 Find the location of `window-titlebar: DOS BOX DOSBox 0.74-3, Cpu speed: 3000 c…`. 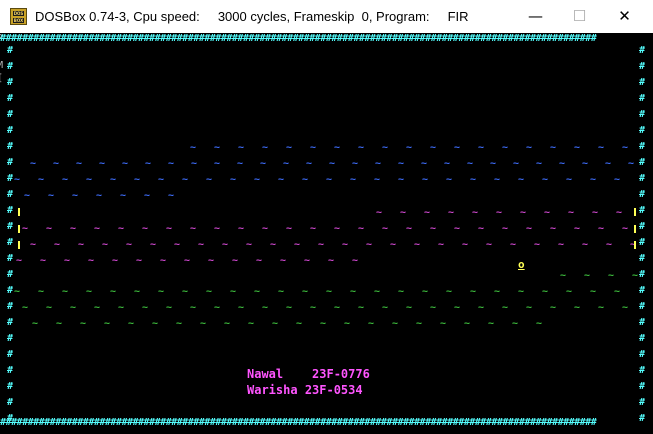

window-titlebar: DOS BOX DOSBox 0.74-3, Cpu speed: 3000 c… is located at coordinates (326, 16).